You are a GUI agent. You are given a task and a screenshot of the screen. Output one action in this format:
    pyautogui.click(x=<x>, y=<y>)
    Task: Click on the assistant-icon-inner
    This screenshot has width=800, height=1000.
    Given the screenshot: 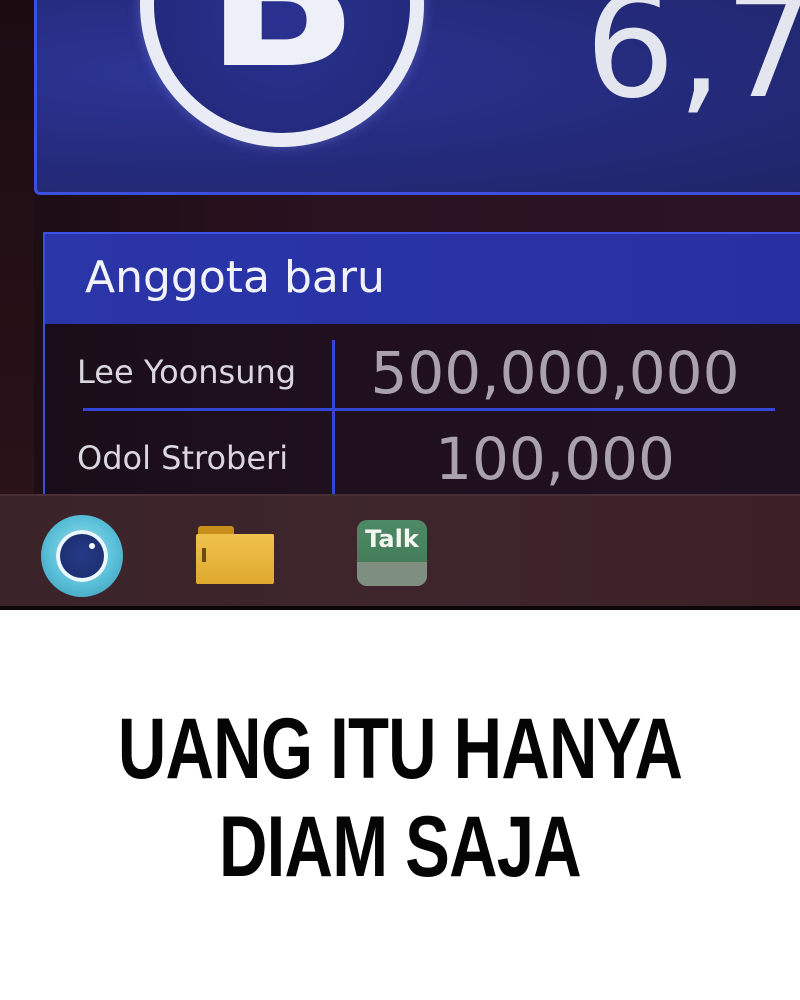 What is the action you would take?
    pyautogui.click(x=82, y=556)
    